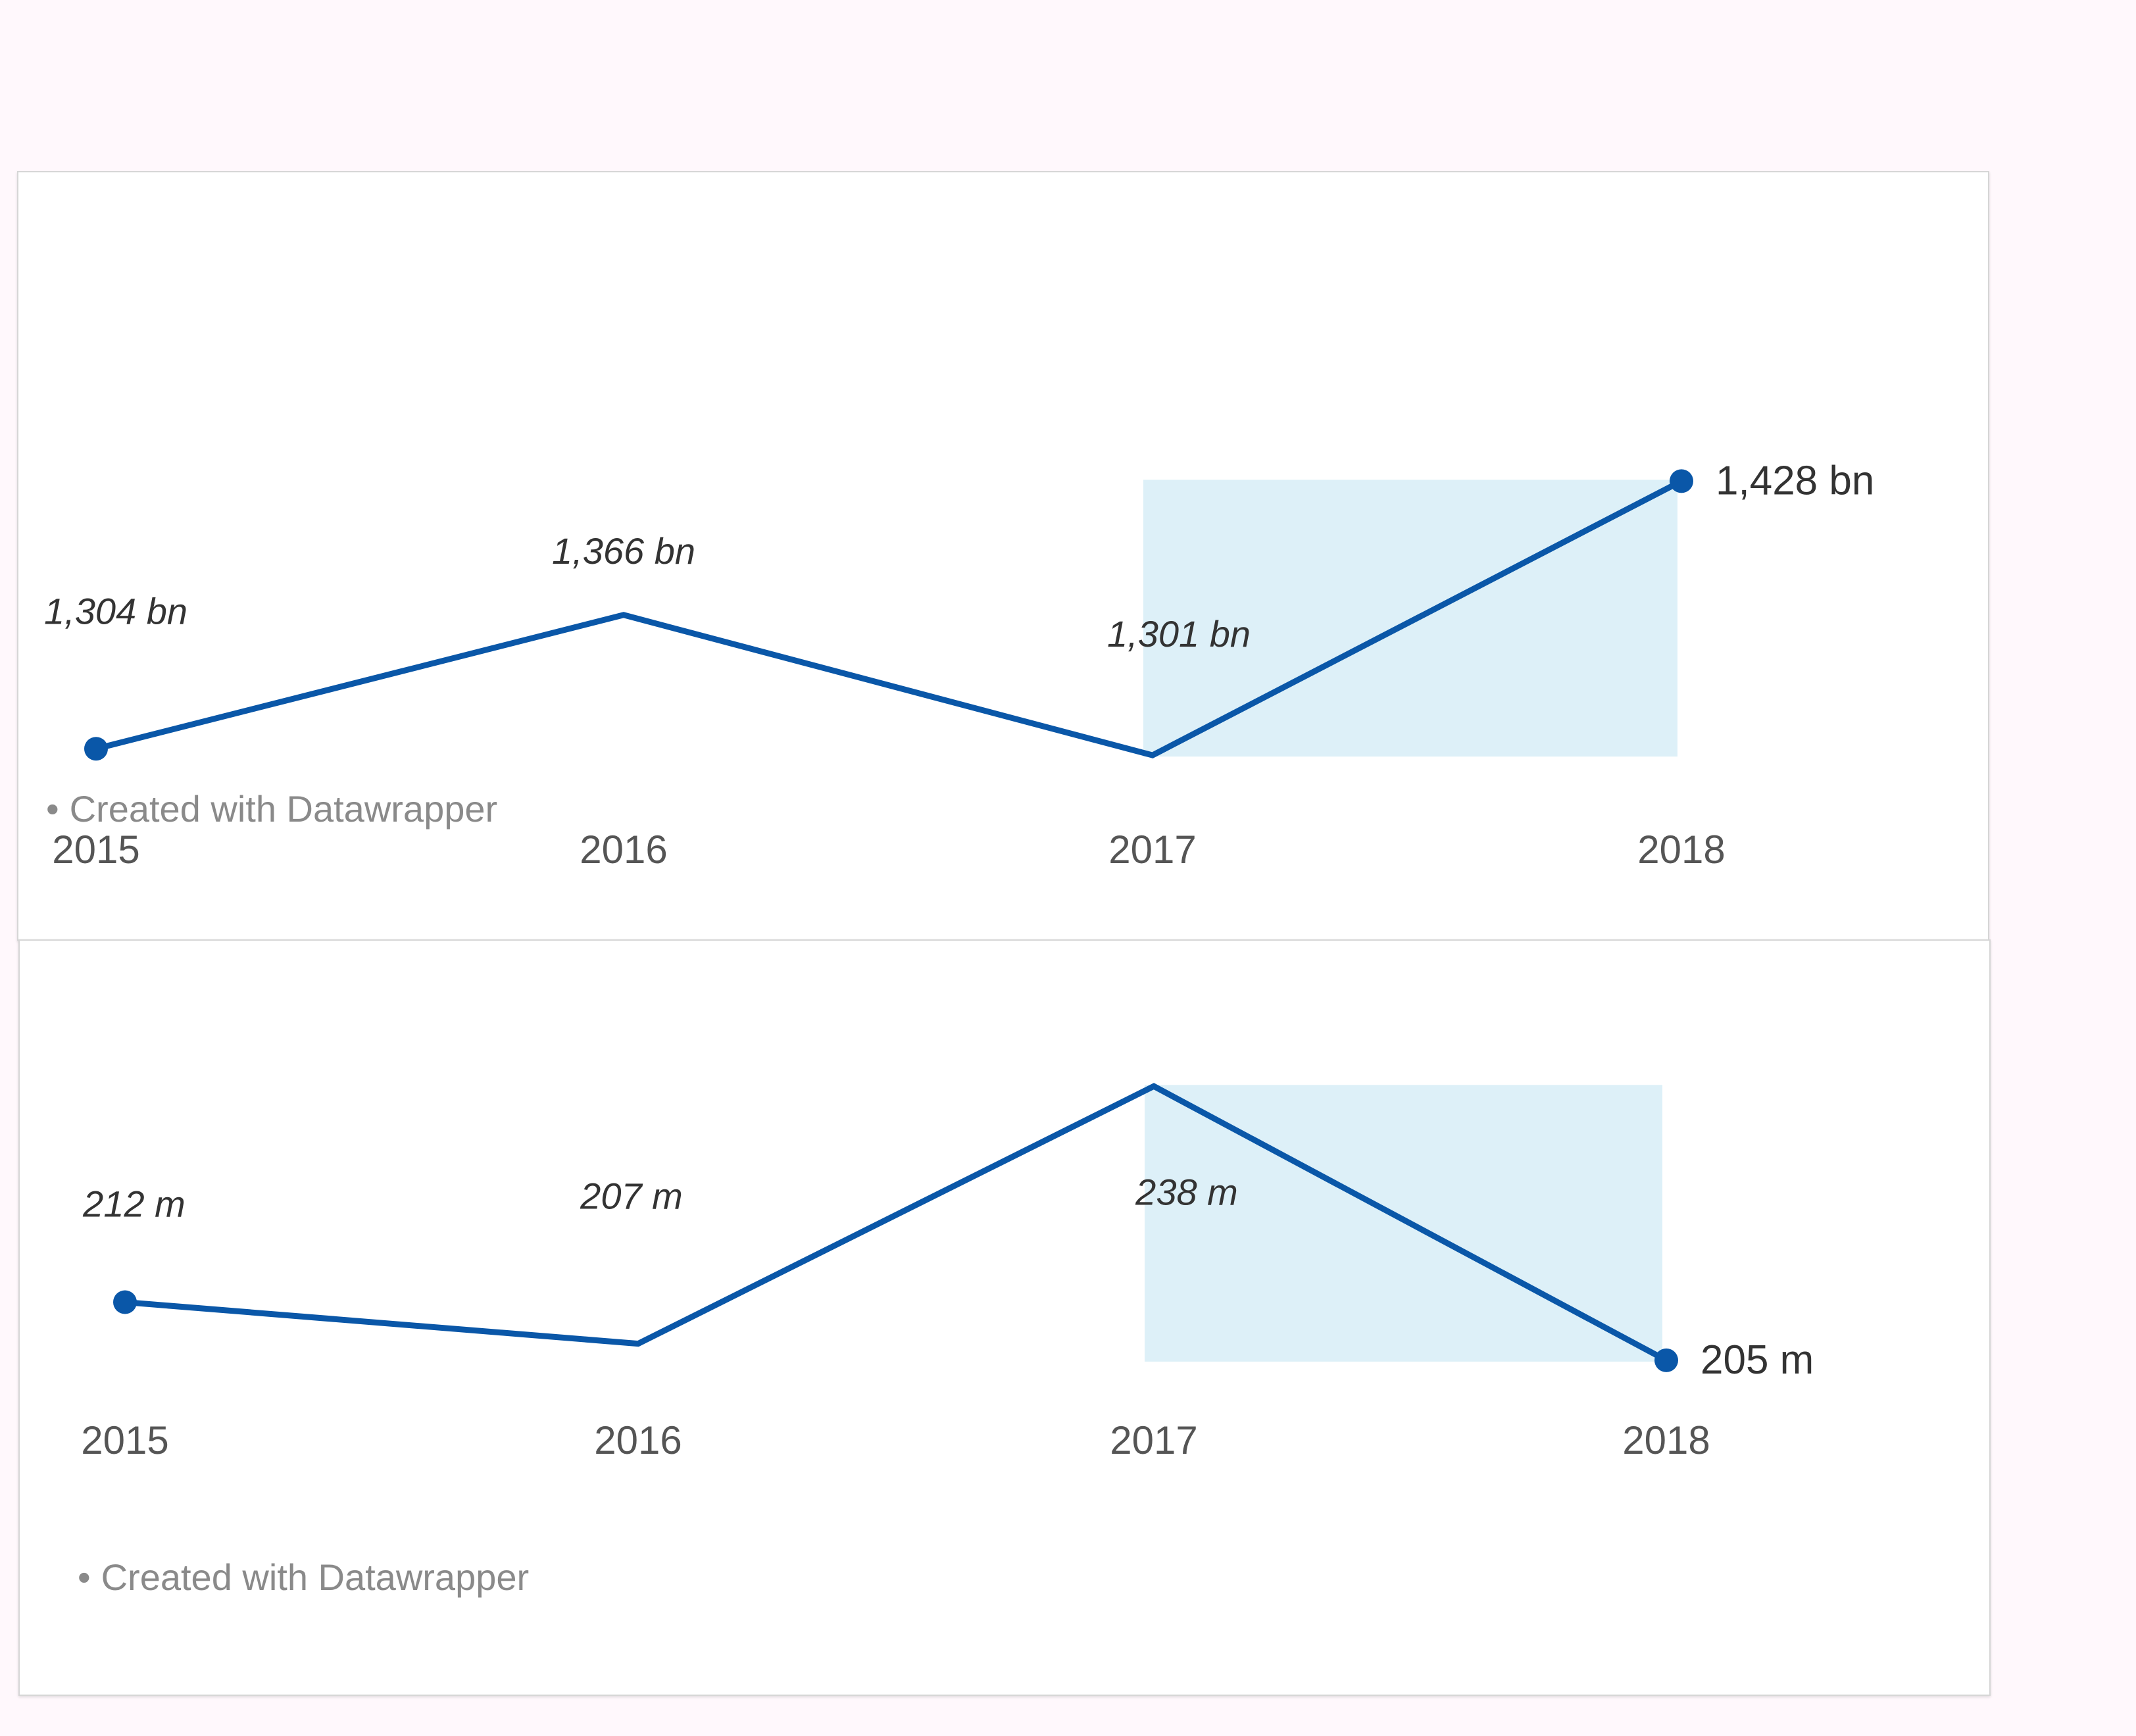 The width and height of the screenshot is (2136, 1736). I want to click on value-label: 205 m, so click(1757, 1360).